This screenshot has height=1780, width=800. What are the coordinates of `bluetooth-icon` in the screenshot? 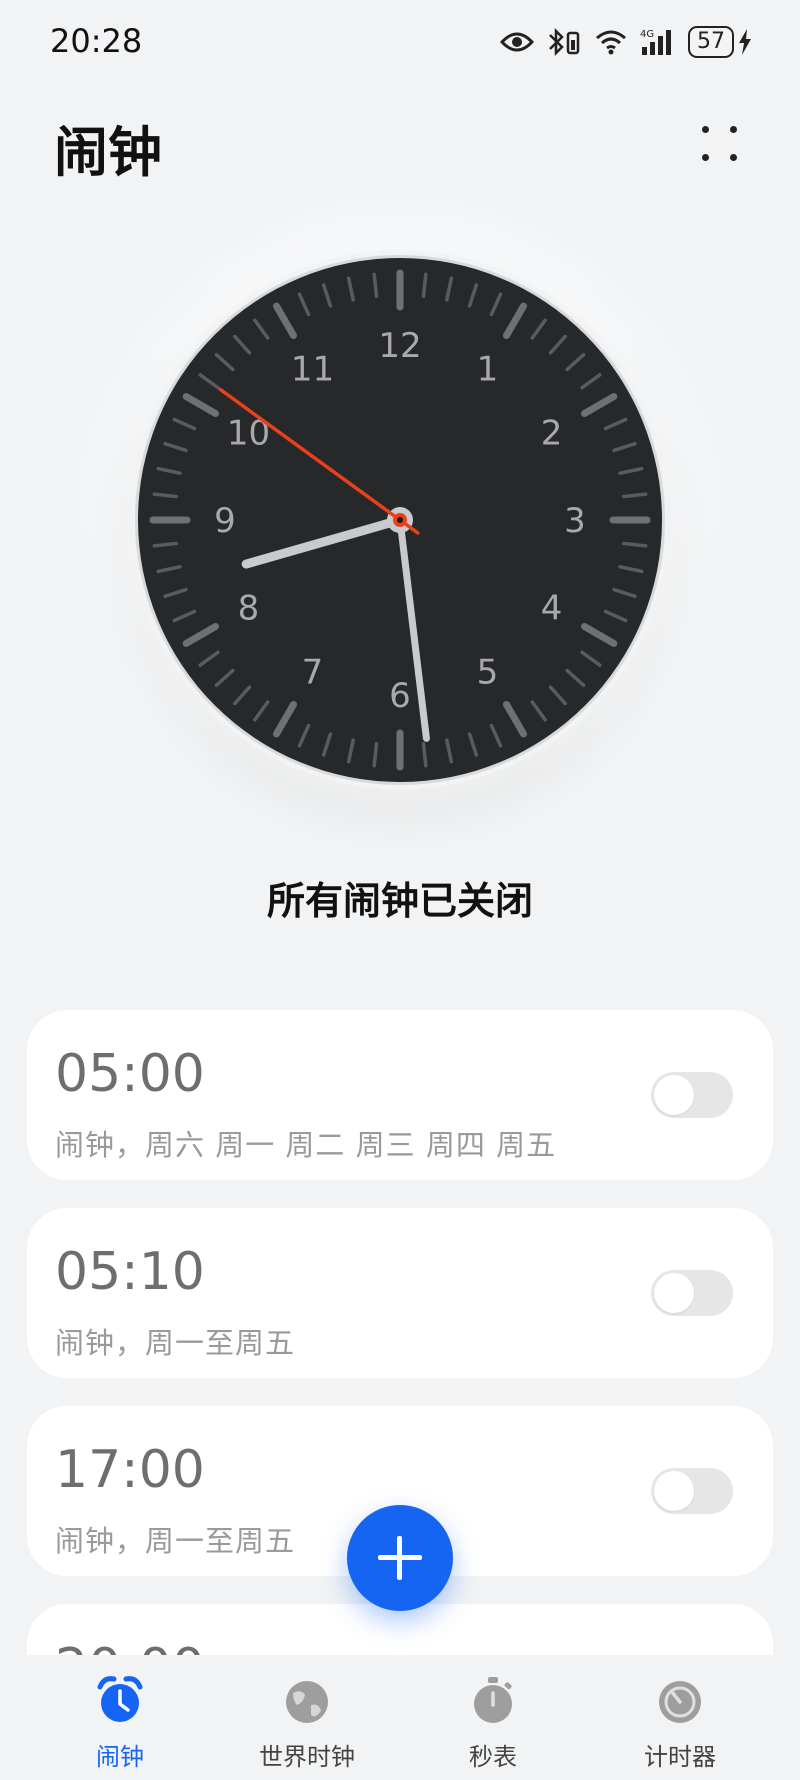 It's located at (564, 42).